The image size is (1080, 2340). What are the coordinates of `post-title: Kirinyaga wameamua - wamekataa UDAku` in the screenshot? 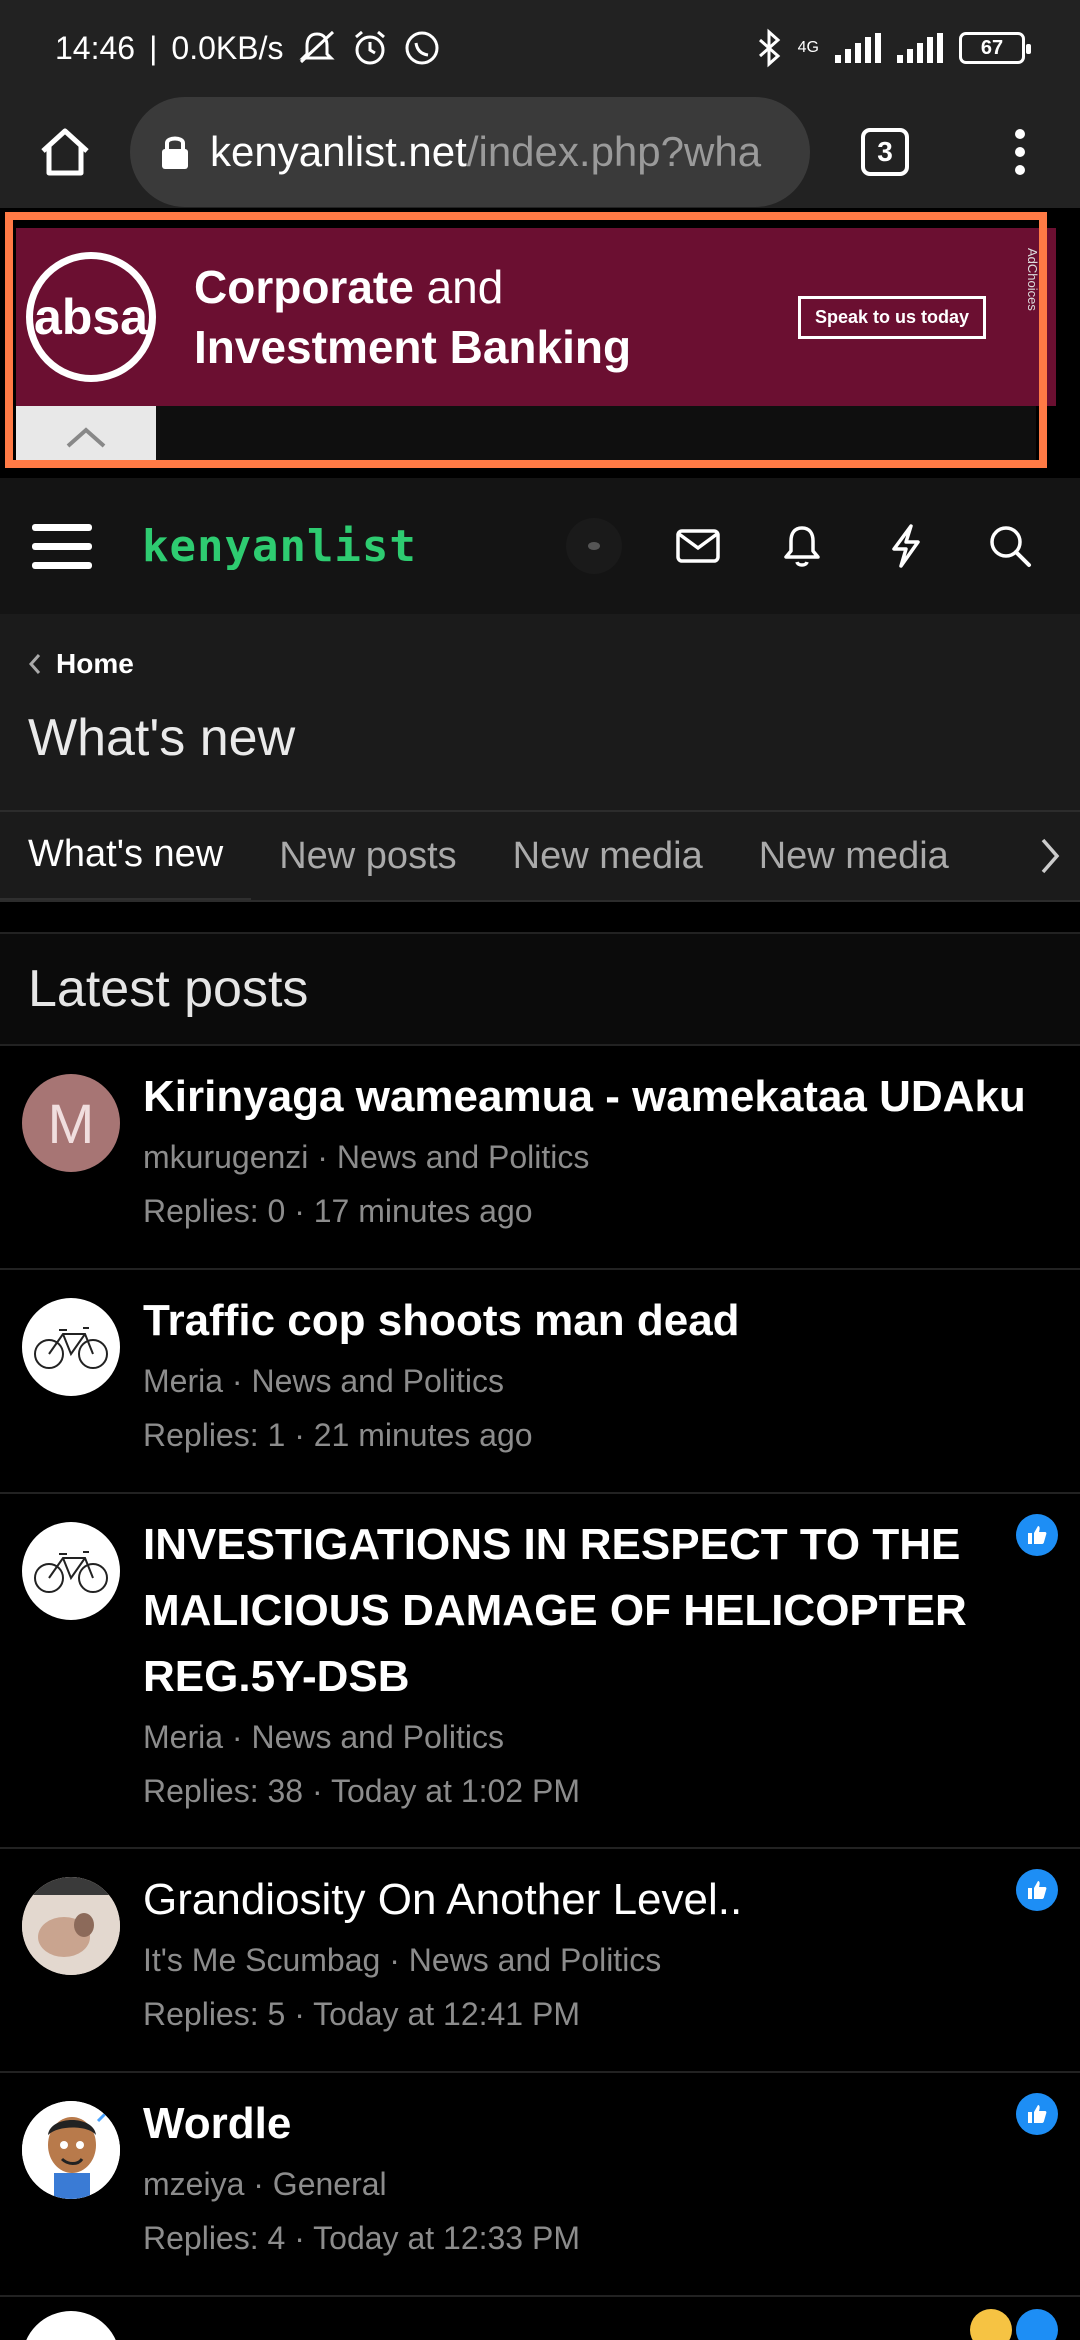 It's located at (596, 1097).